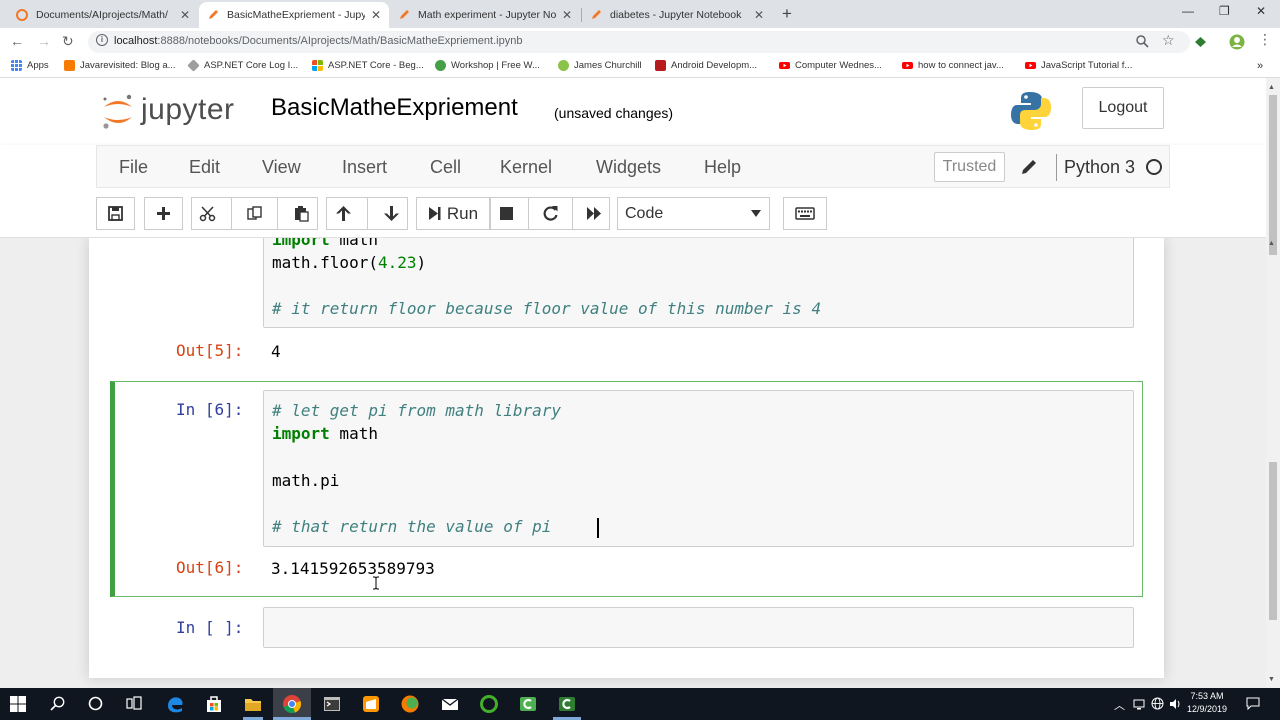  Describe the element at coordinates (410, 704) in the screenshot. I see `eclipse-icon` at that location.